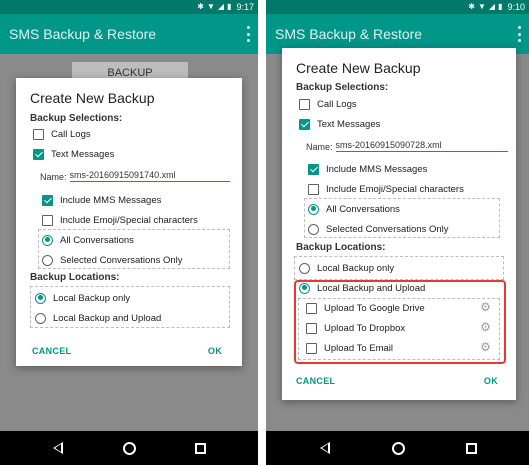 Image resolution: width=529 pixels, height=465 pixels. I want to click on upload-google-drive-option: Upload To Google Drive, so click(365, 308).